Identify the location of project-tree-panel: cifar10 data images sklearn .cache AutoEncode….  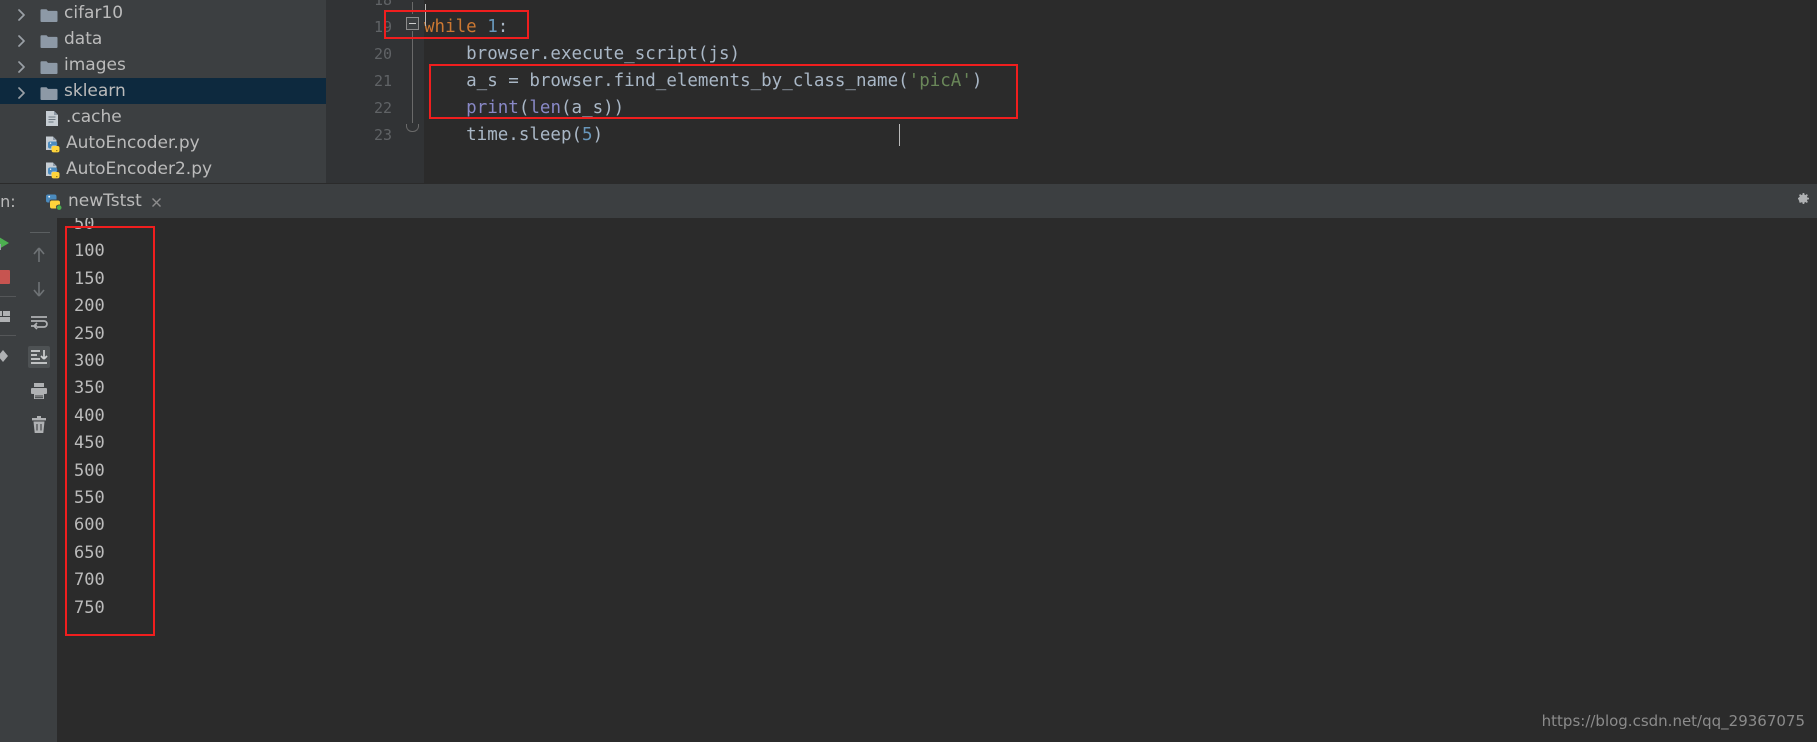
(163, 91).